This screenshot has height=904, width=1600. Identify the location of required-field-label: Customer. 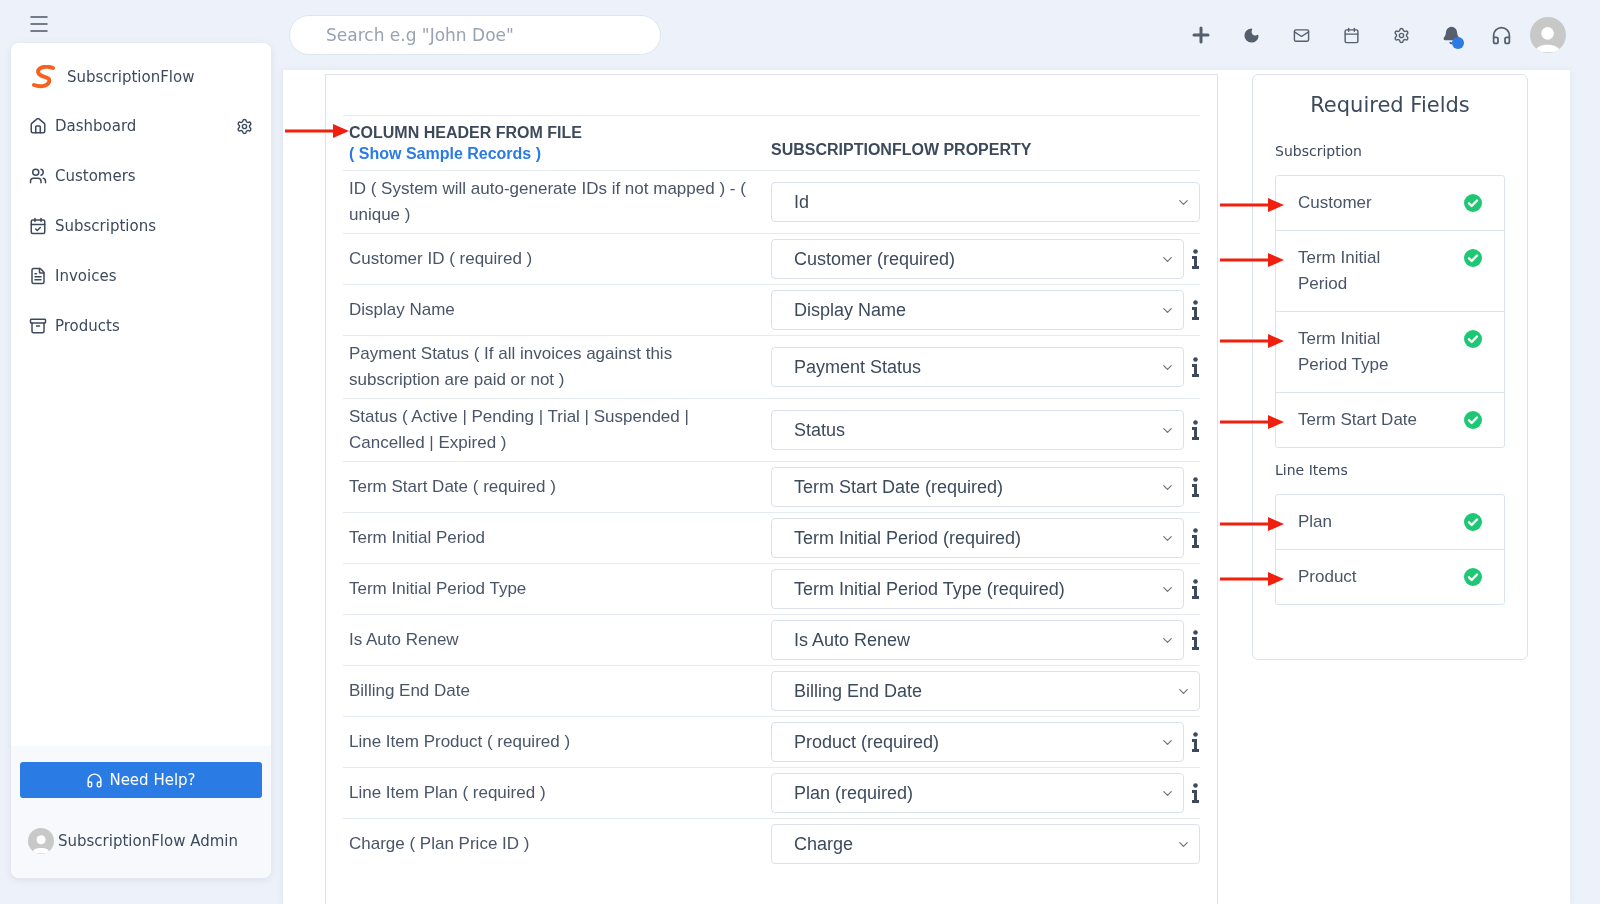
(1335, 203).